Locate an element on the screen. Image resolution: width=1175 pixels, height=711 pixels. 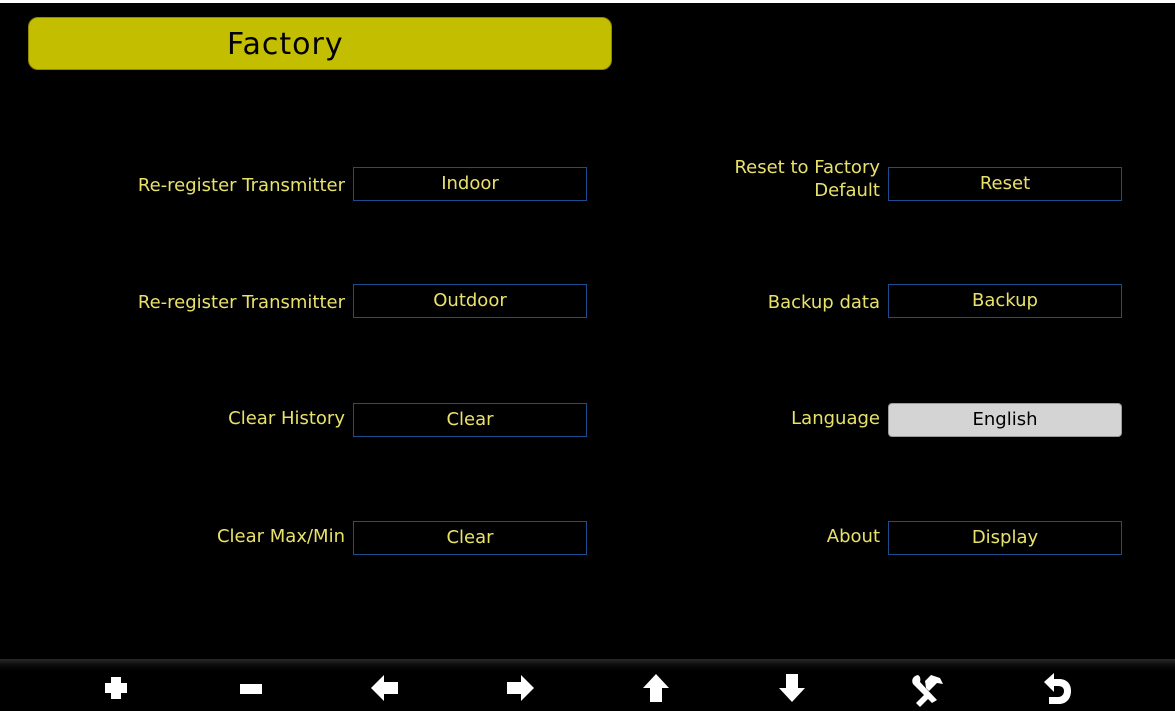
up-button is located at coordinates (656, 686).